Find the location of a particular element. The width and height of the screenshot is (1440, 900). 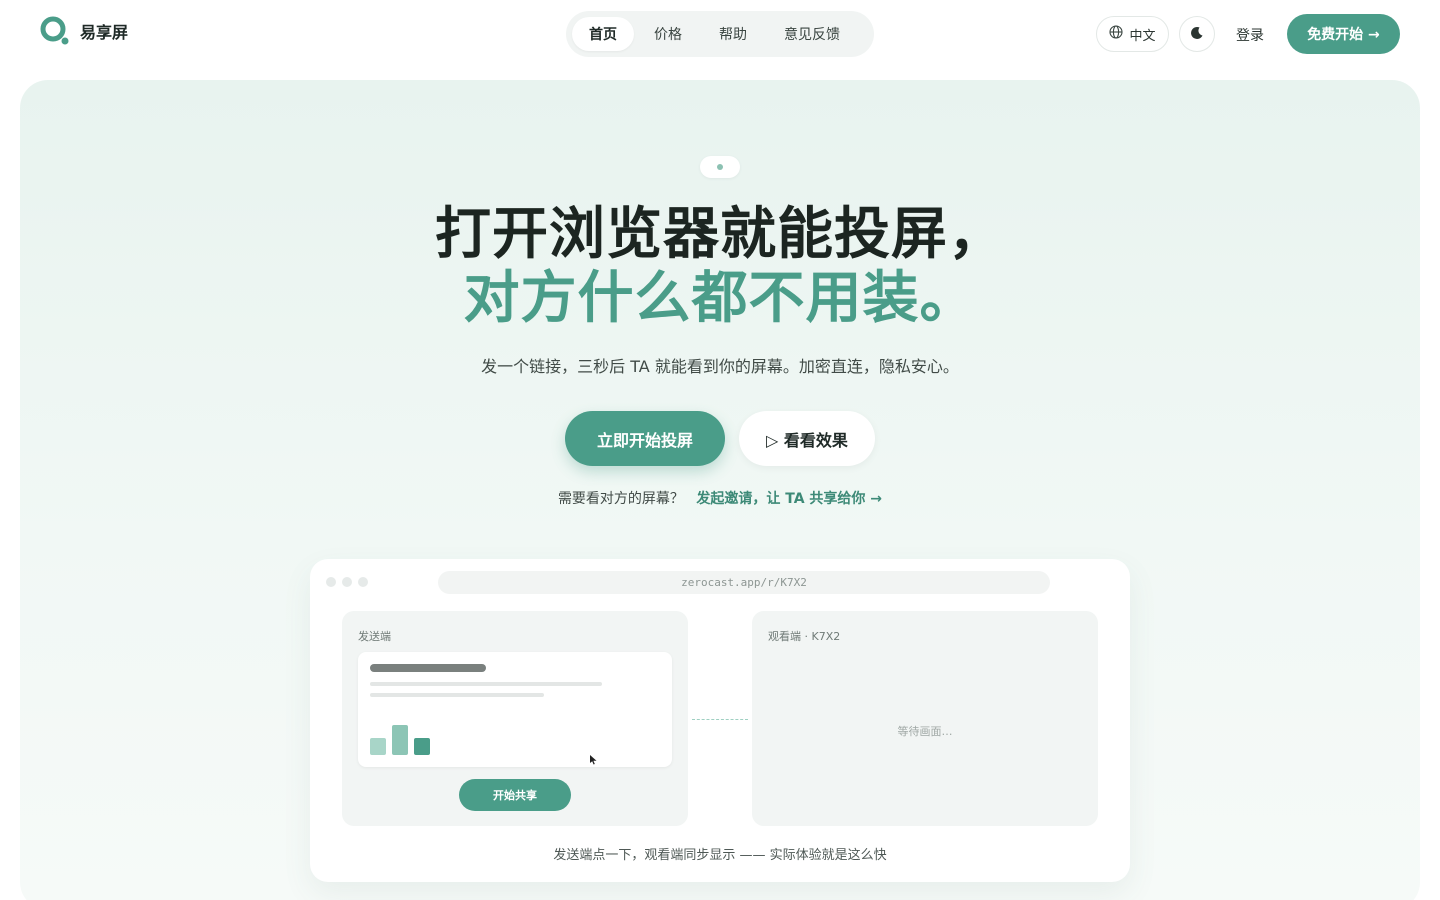

main-nav: 首页 价格 帮助 意见反馈 is located at coordinates (720, 34).